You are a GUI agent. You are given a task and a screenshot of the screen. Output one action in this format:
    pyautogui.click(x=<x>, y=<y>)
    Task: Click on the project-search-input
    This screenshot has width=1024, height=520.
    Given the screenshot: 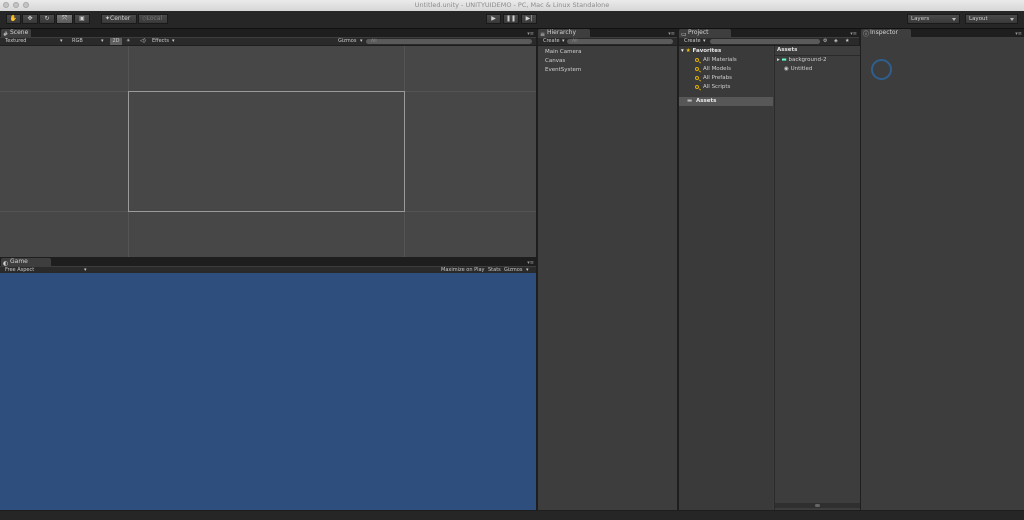 What is the action you would take?
    pyautogui.click(x=765, y=41)
    